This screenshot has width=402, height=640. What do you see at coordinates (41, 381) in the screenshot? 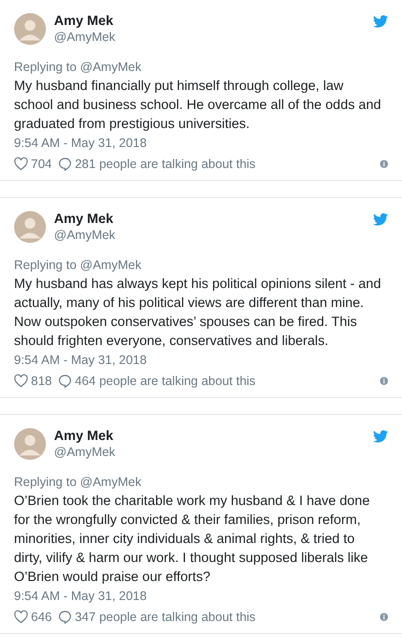
I see `like-count: 818` at bounding box center [41, 381].